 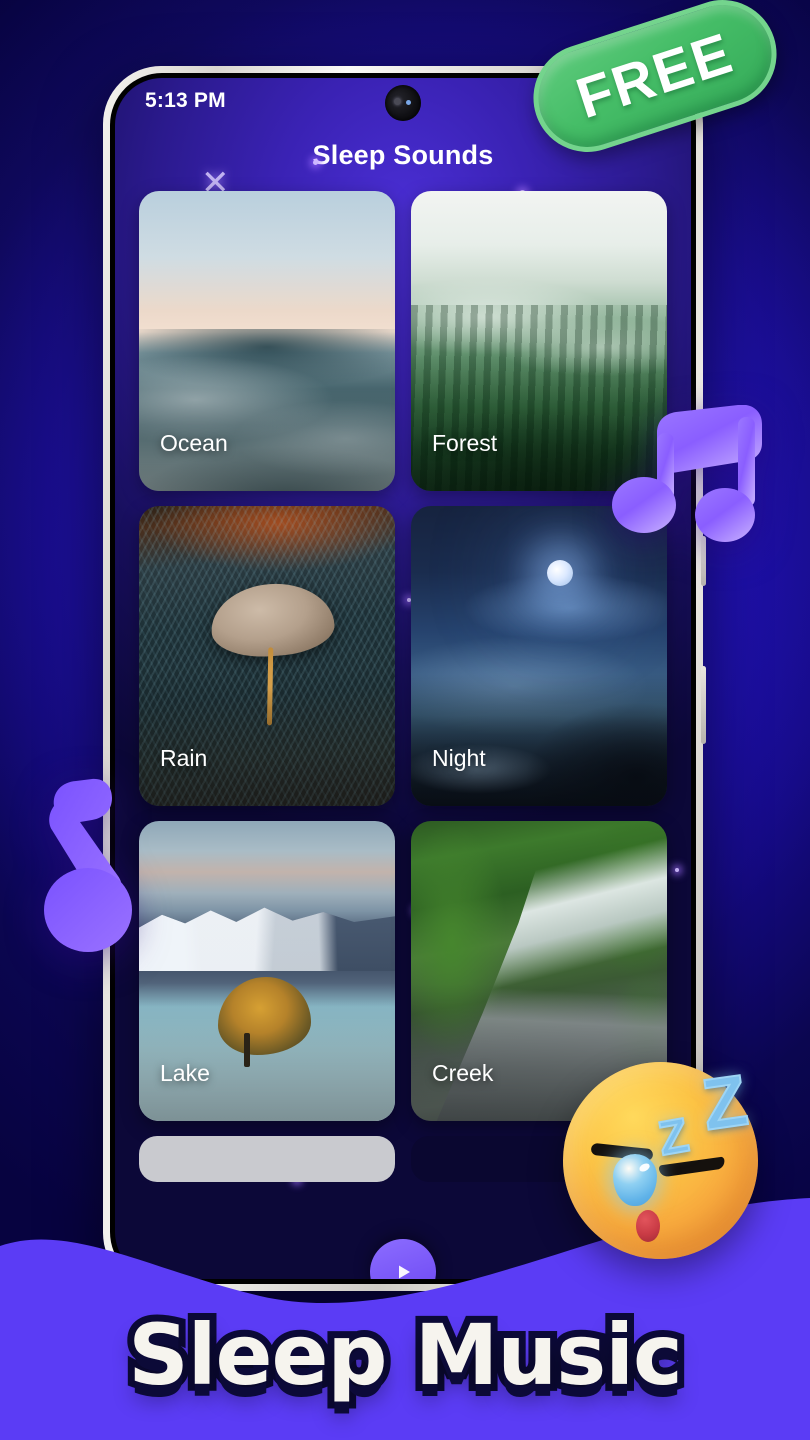 I want to click on sound-card-label: Forest, so click(x=465, y=443).